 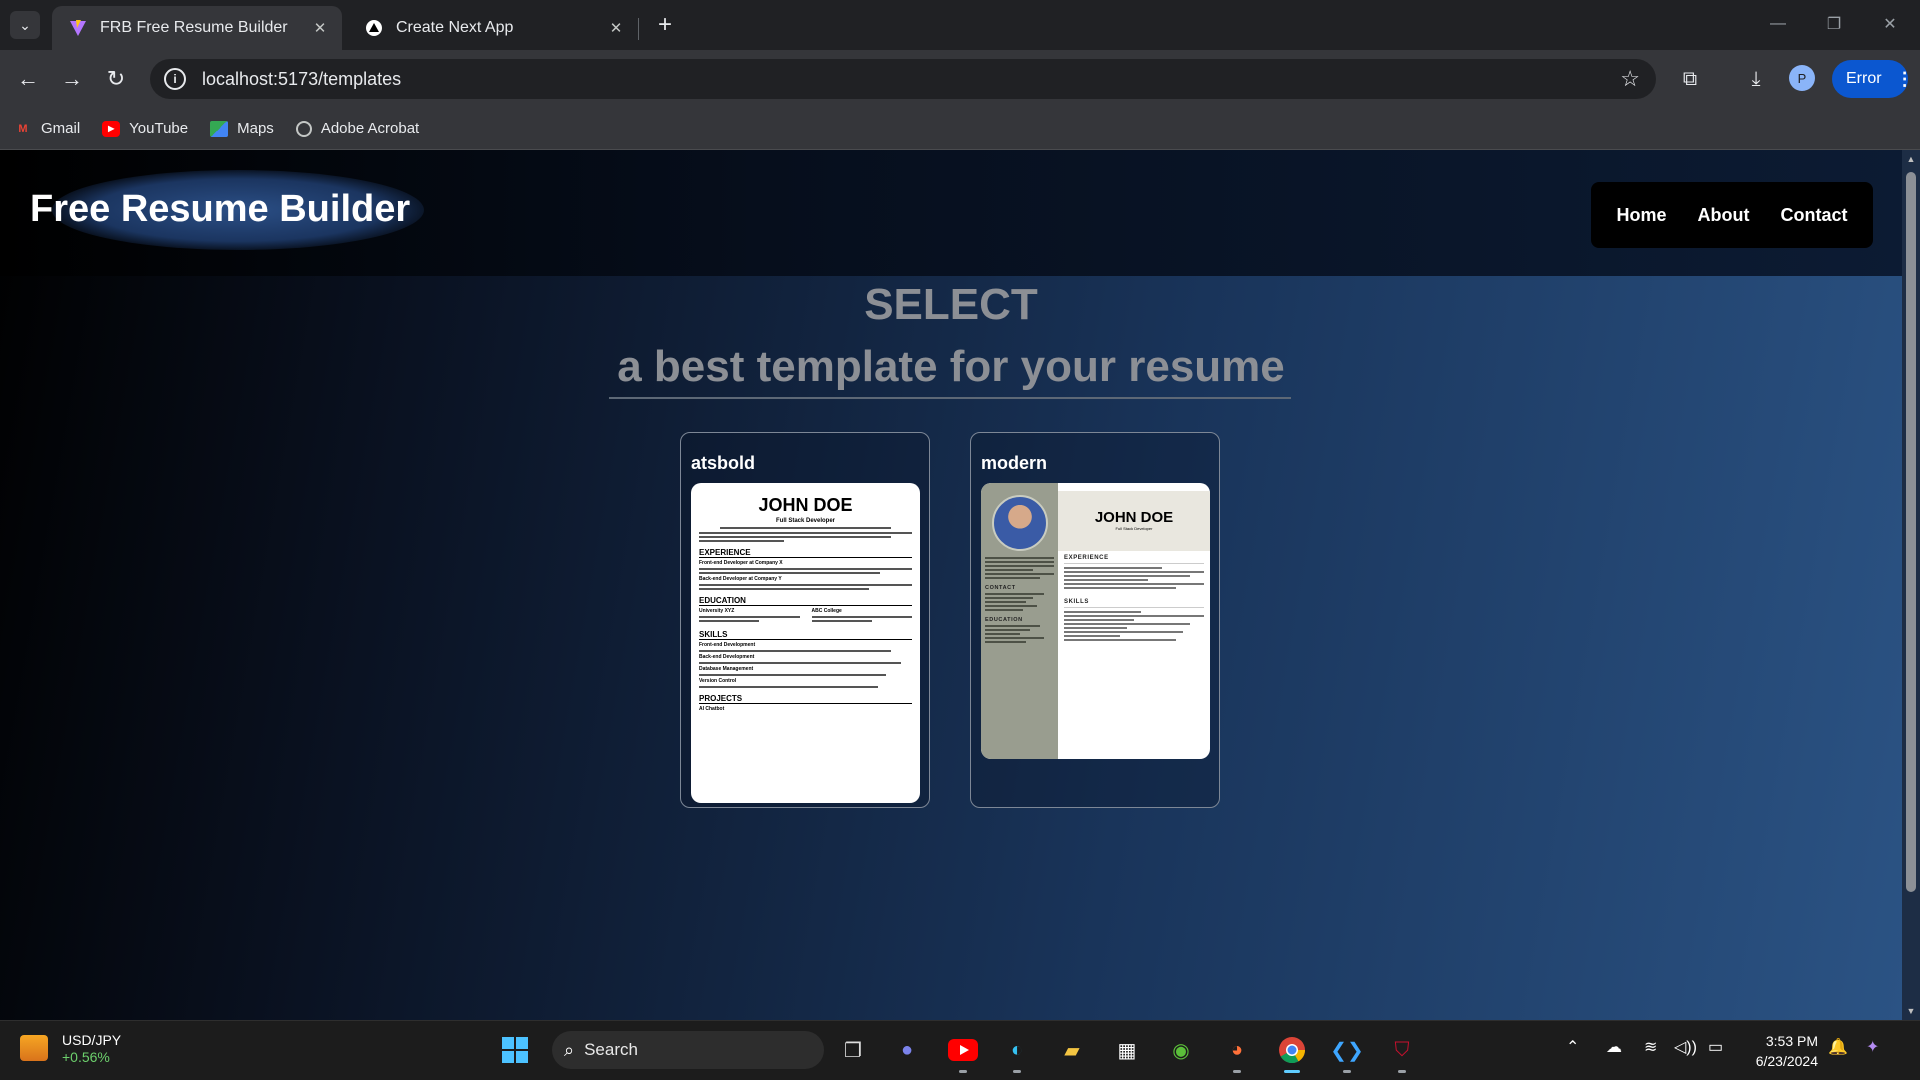 What do you see at coordinates (853, 1050) in the screenshot?
I see `task-view-icon: ❐` at bounding box center [853, 1050].